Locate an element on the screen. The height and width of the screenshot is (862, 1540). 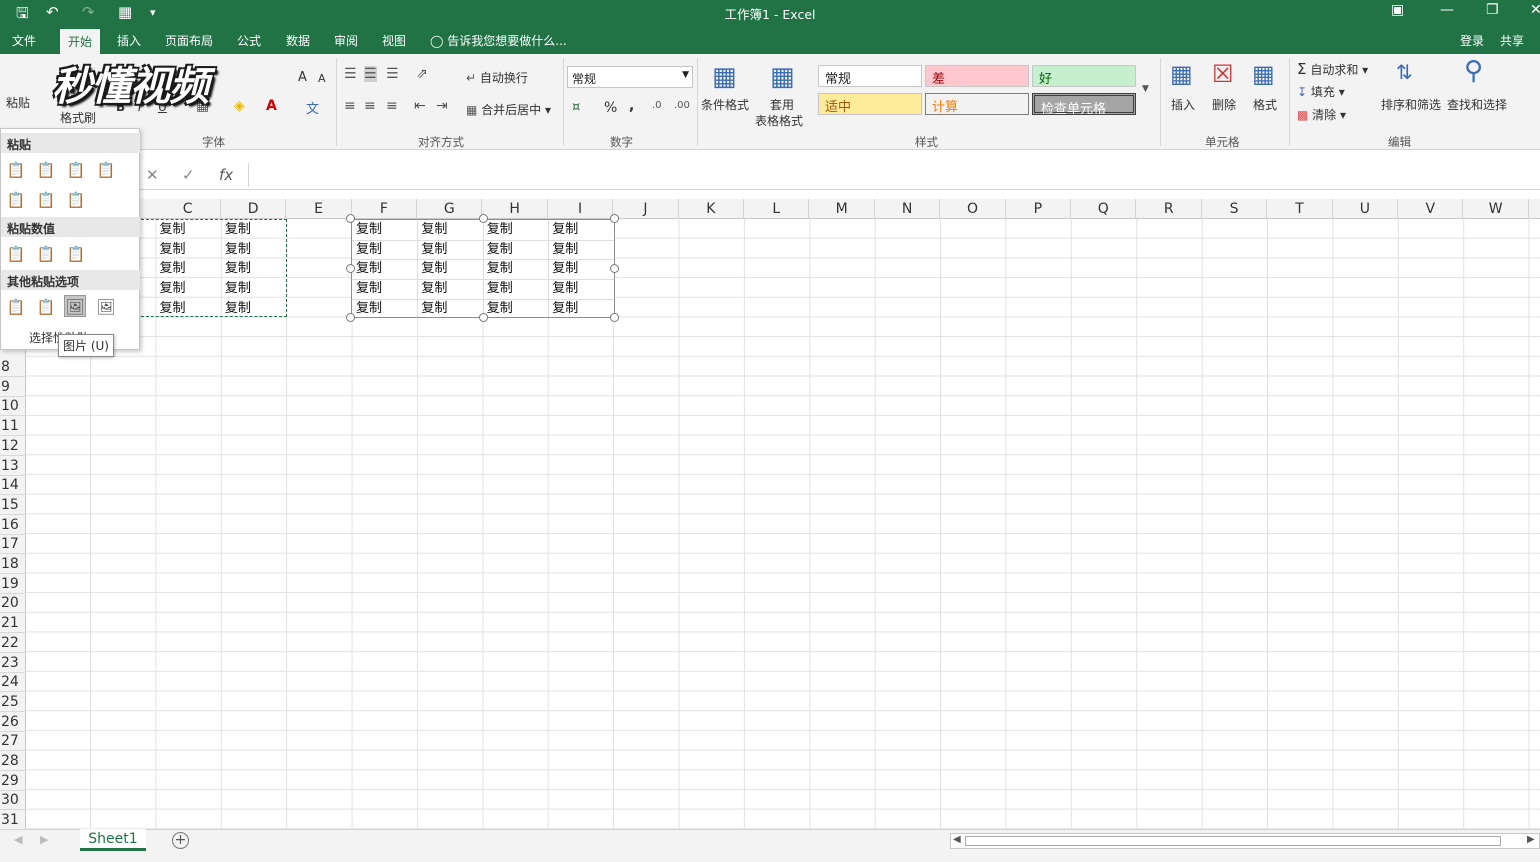
styles-scroll-icon: ▼ is located at coordinates (1145, 89).